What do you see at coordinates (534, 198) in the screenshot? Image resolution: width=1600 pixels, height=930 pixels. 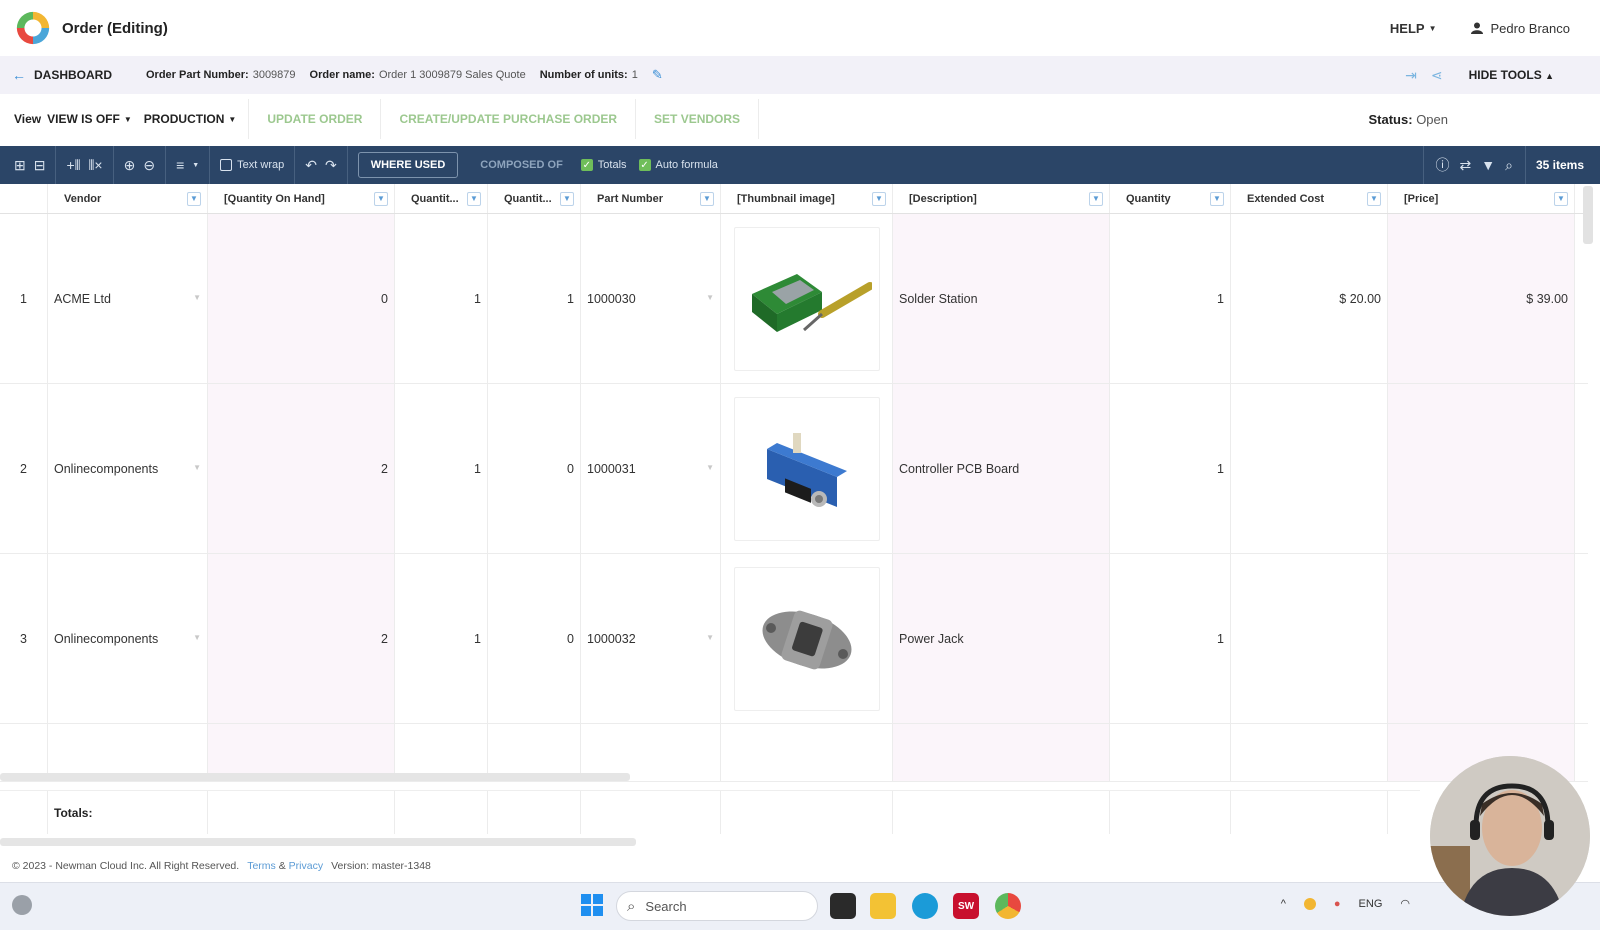 I see `column-header-quantity-2: Quantit... ▼` at bounding box center [534, 198].